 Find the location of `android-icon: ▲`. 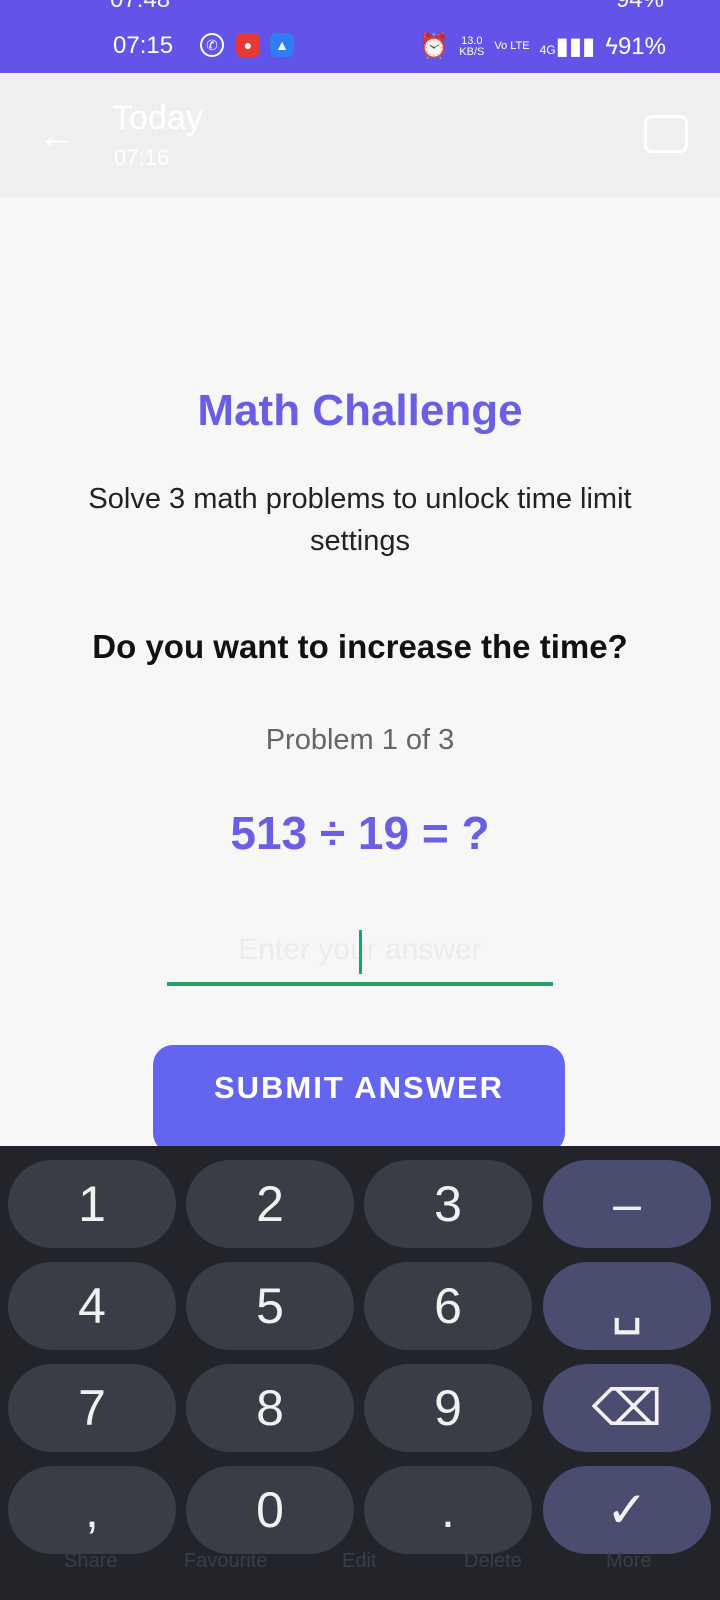

android-icon: ▲ is located at coordinates (282, 45).